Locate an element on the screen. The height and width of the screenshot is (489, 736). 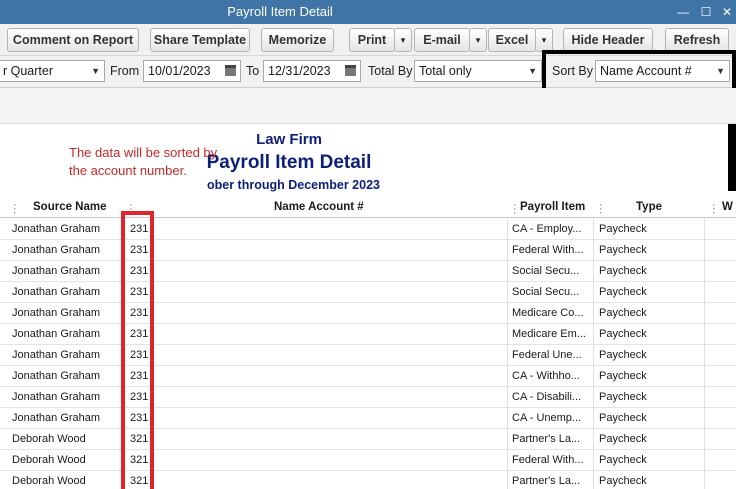
column-type: Type is located at coordinates (649, 207).